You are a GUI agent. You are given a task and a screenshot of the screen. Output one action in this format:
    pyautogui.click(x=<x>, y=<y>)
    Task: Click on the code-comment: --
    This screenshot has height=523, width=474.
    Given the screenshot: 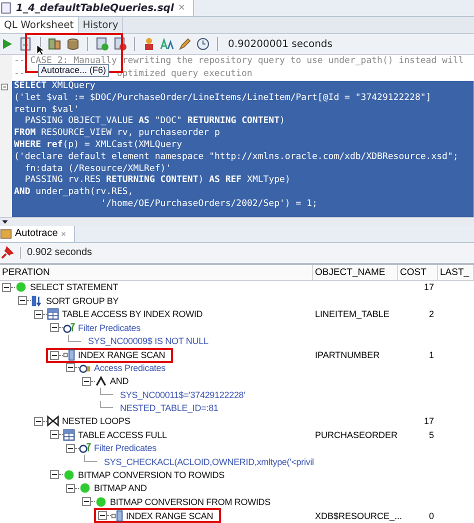 What is the action you would take?
    pyautogui.click(x=19, y=74)
    